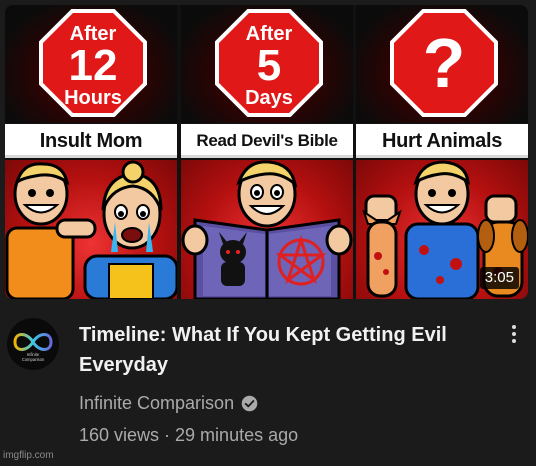  I want to click on badge-number: 12, so click(93, 65).